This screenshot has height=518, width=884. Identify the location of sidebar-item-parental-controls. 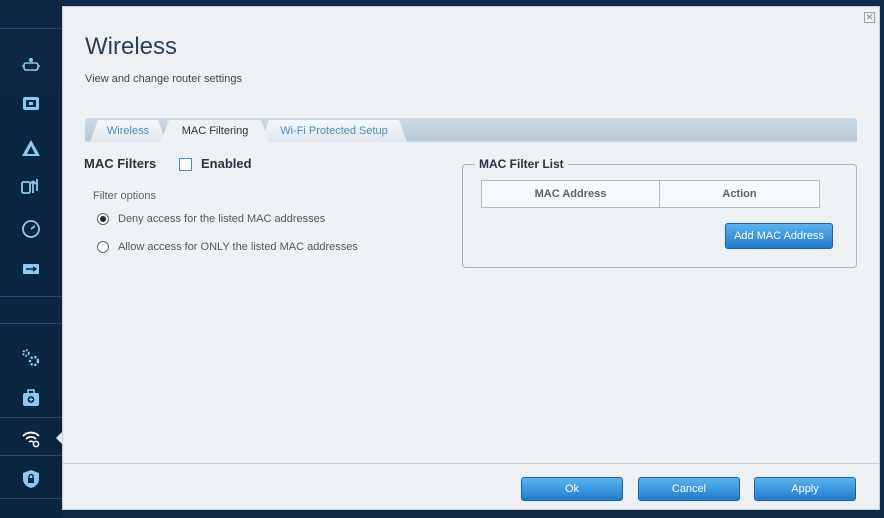
(31, 103).